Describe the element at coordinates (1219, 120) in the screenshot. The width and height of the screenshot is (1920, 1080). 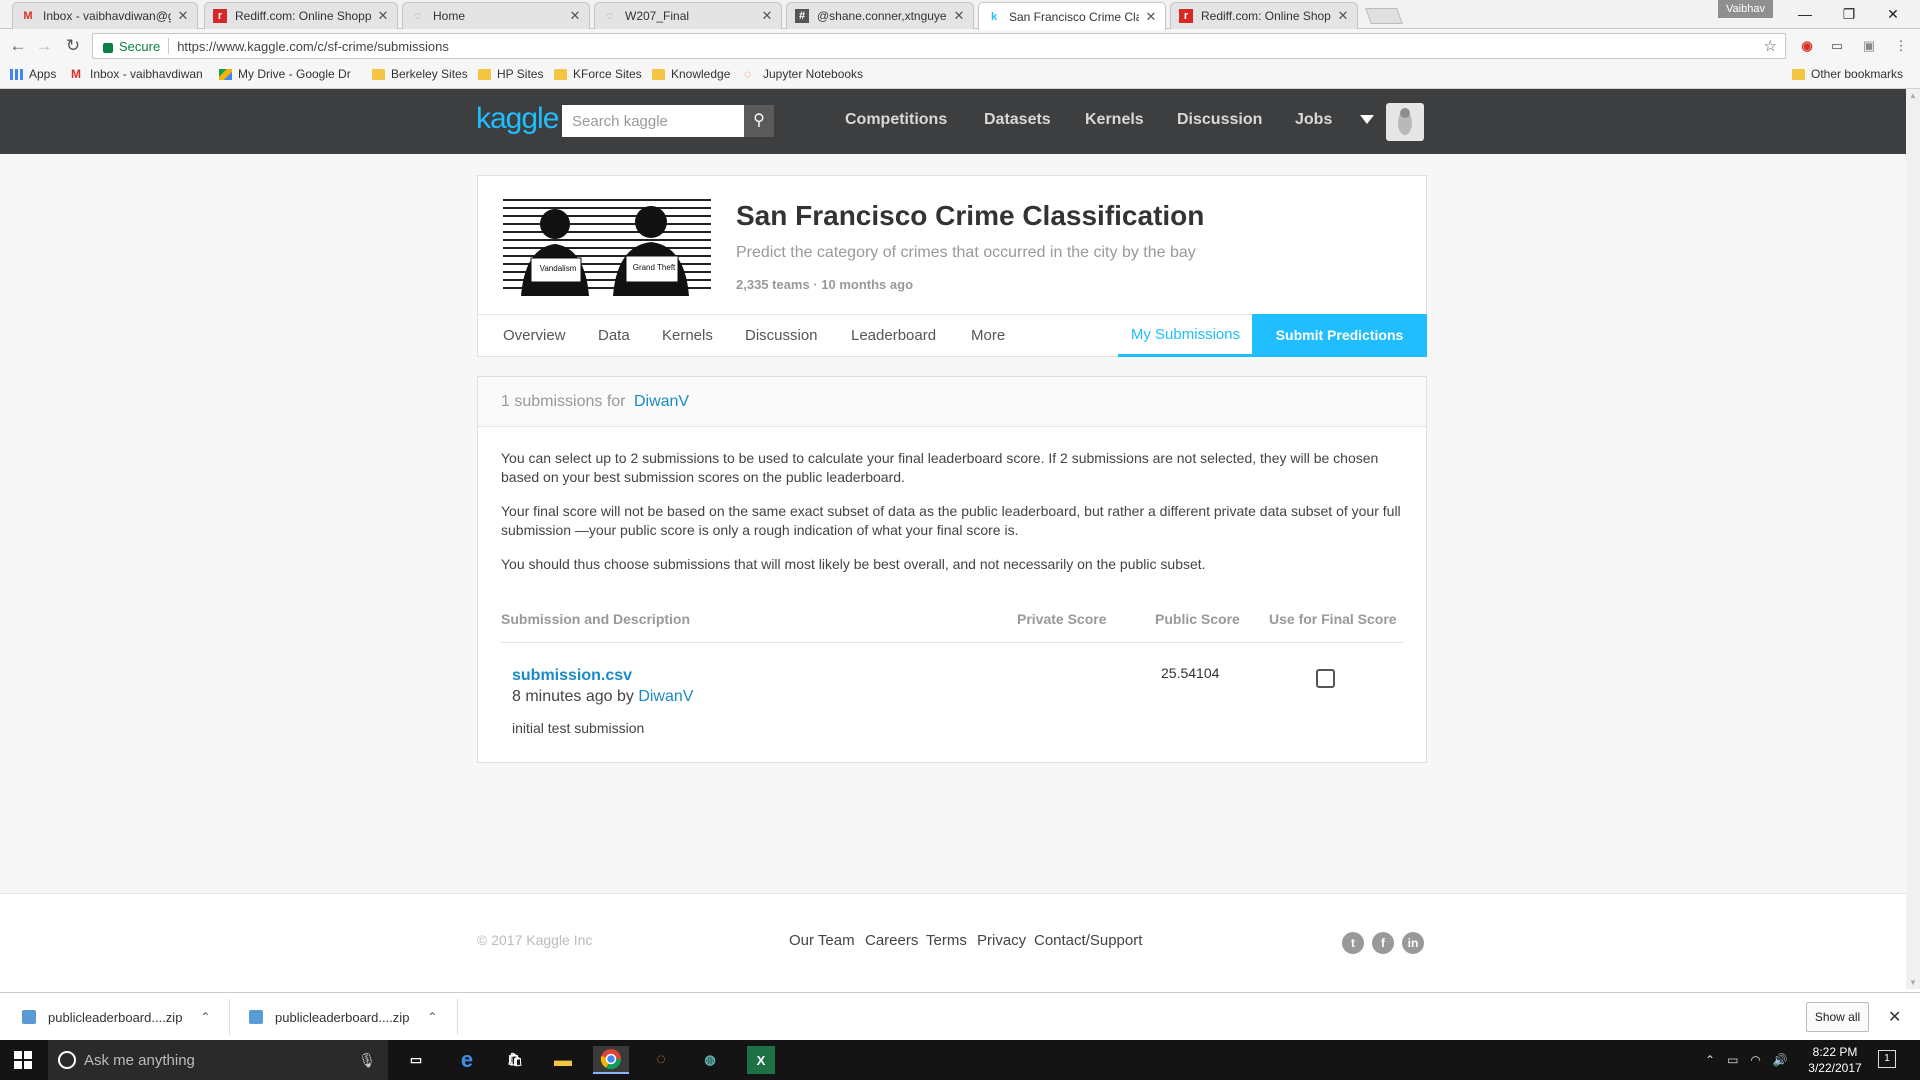
I see `nav-discussion: Discussion` at that location.